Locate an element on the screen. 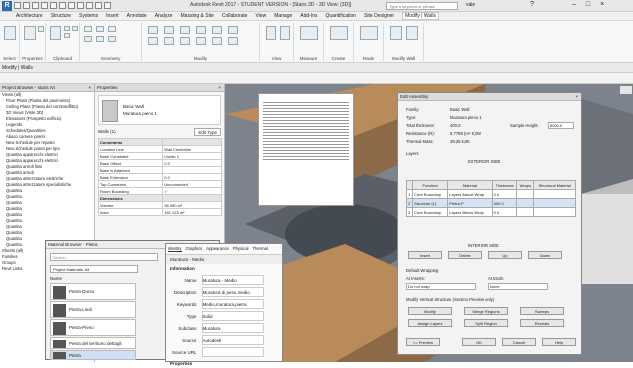  material-field-value is located at coordinates (232, 352).